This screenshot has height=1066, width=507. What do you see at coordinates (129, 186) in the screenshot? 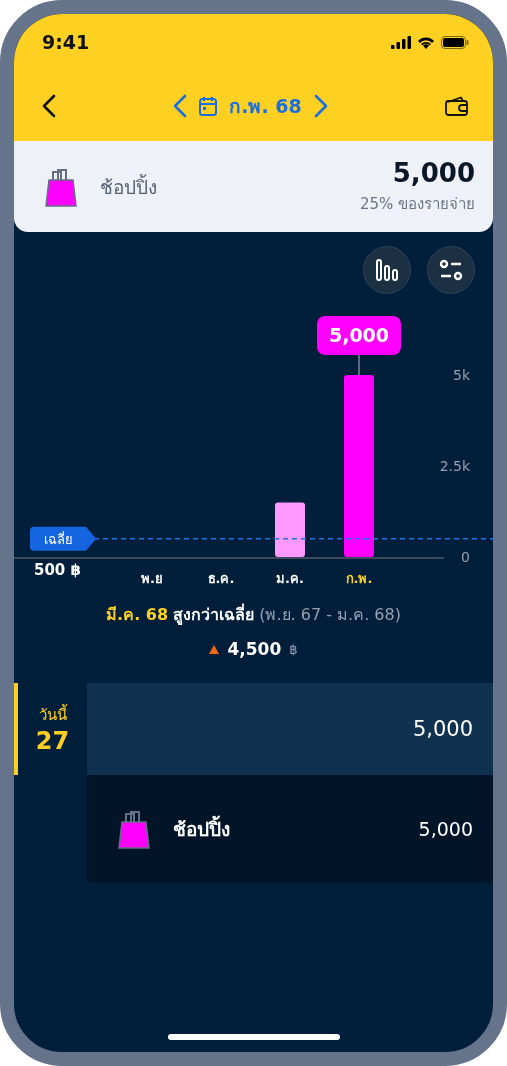
I see `category-name: ช้อปปิ้ง` at bounding box center [129, 186].